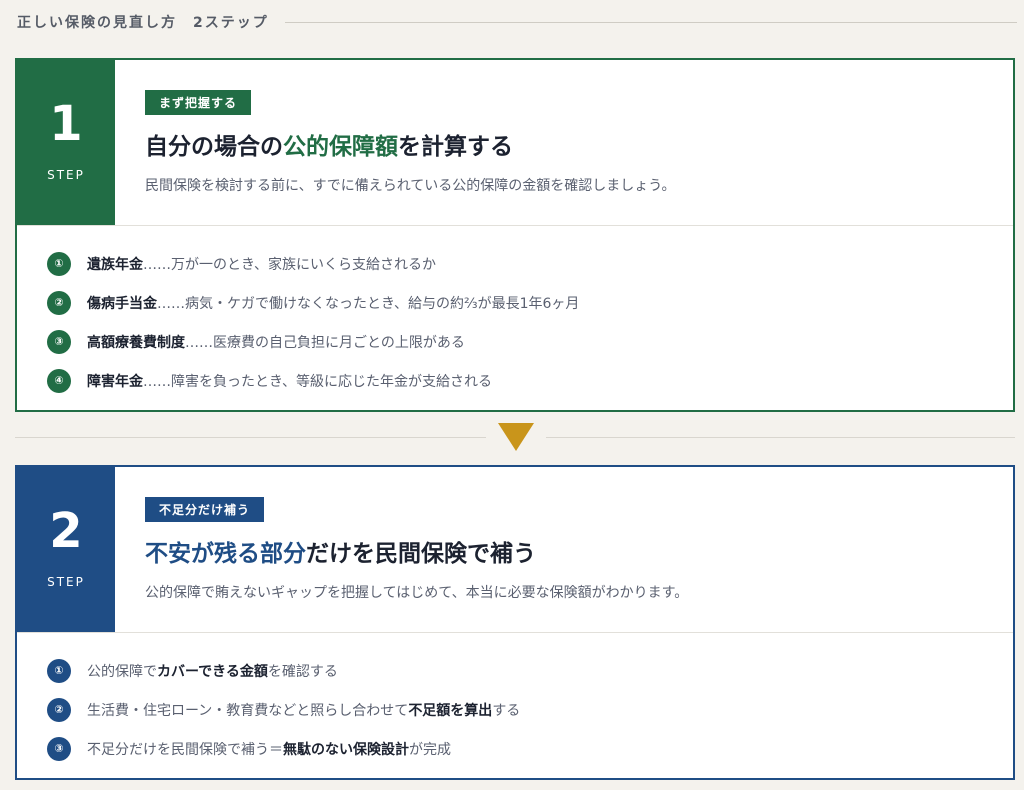 The image size is (1024, 790). I want to click on item-bold: 無駄のない保険設計, so click(346, 749).